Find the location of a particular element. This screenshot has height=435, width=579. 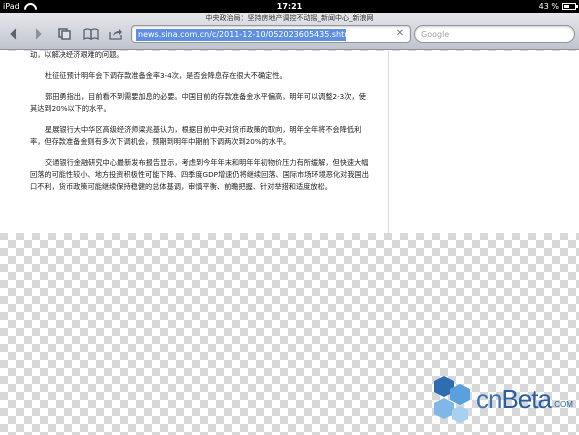

forward-arrow-icon is located at coordinates (38, 34).